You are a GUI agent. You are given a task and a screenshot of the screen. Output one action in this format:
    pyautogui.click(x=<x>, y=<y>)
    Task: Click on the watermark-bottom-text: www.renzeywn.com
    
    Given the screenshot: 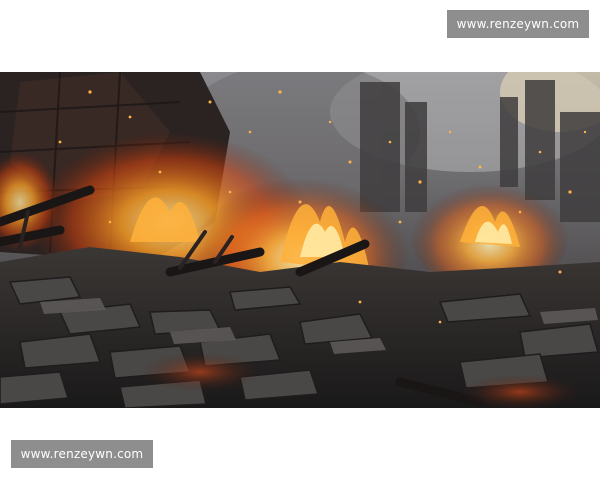 What is the action you would take?
    pyautogui.click(x=82, y=454)
    